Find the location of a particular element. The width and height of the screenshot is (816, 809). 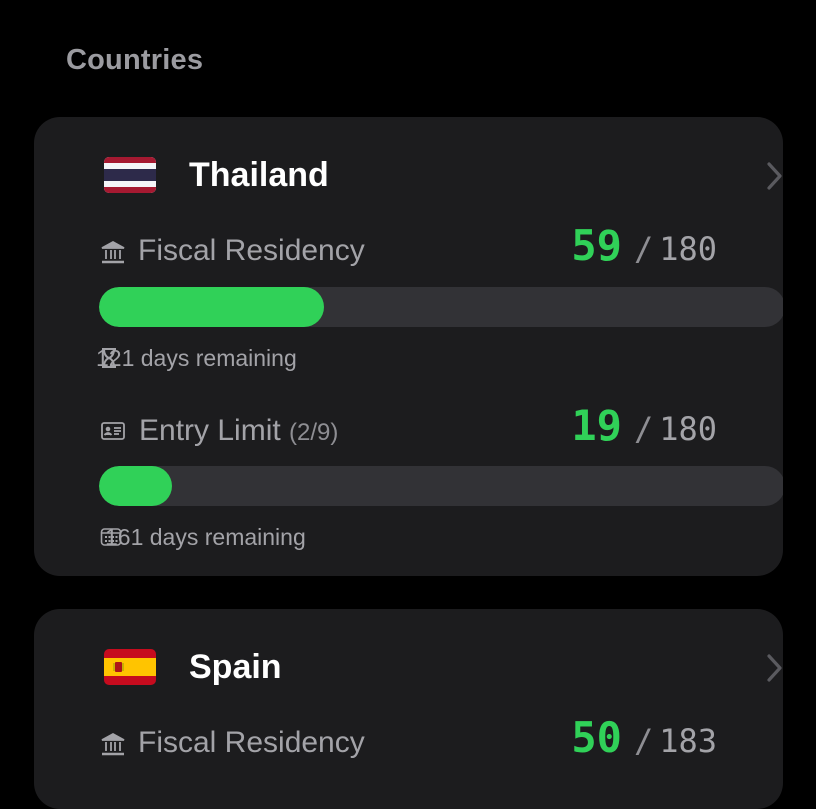

entry-count: (2/9) is located at coordinates (314, 432).